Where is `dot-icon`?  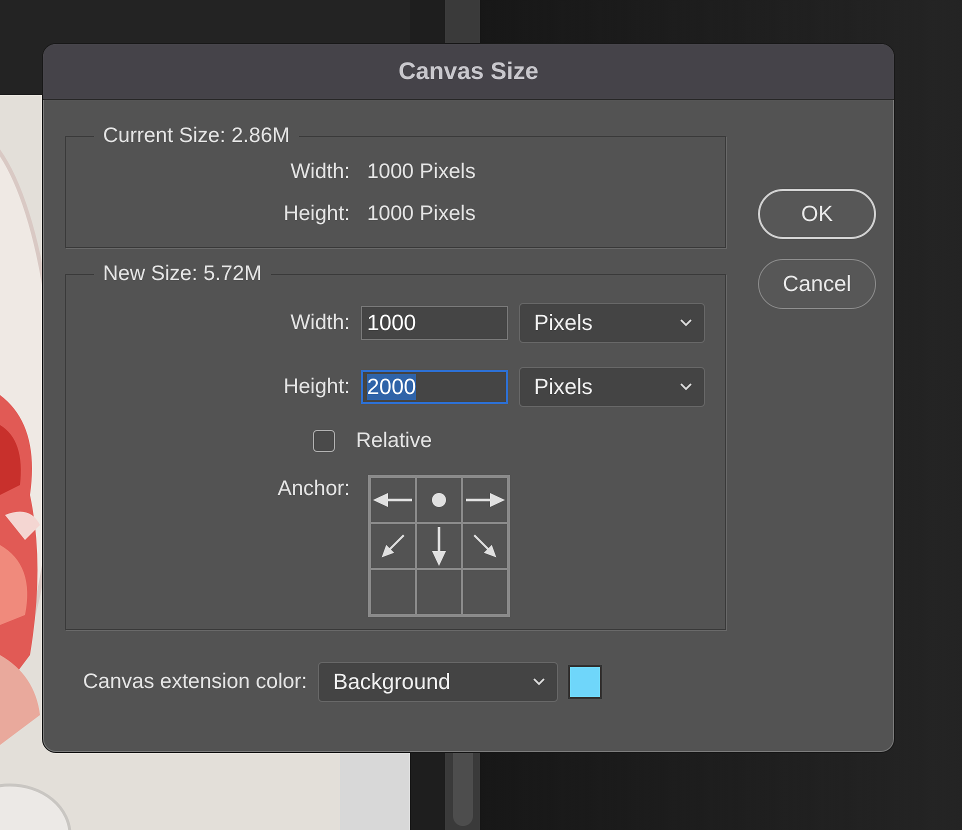
dot-icon is located at coordinates (439, 500).